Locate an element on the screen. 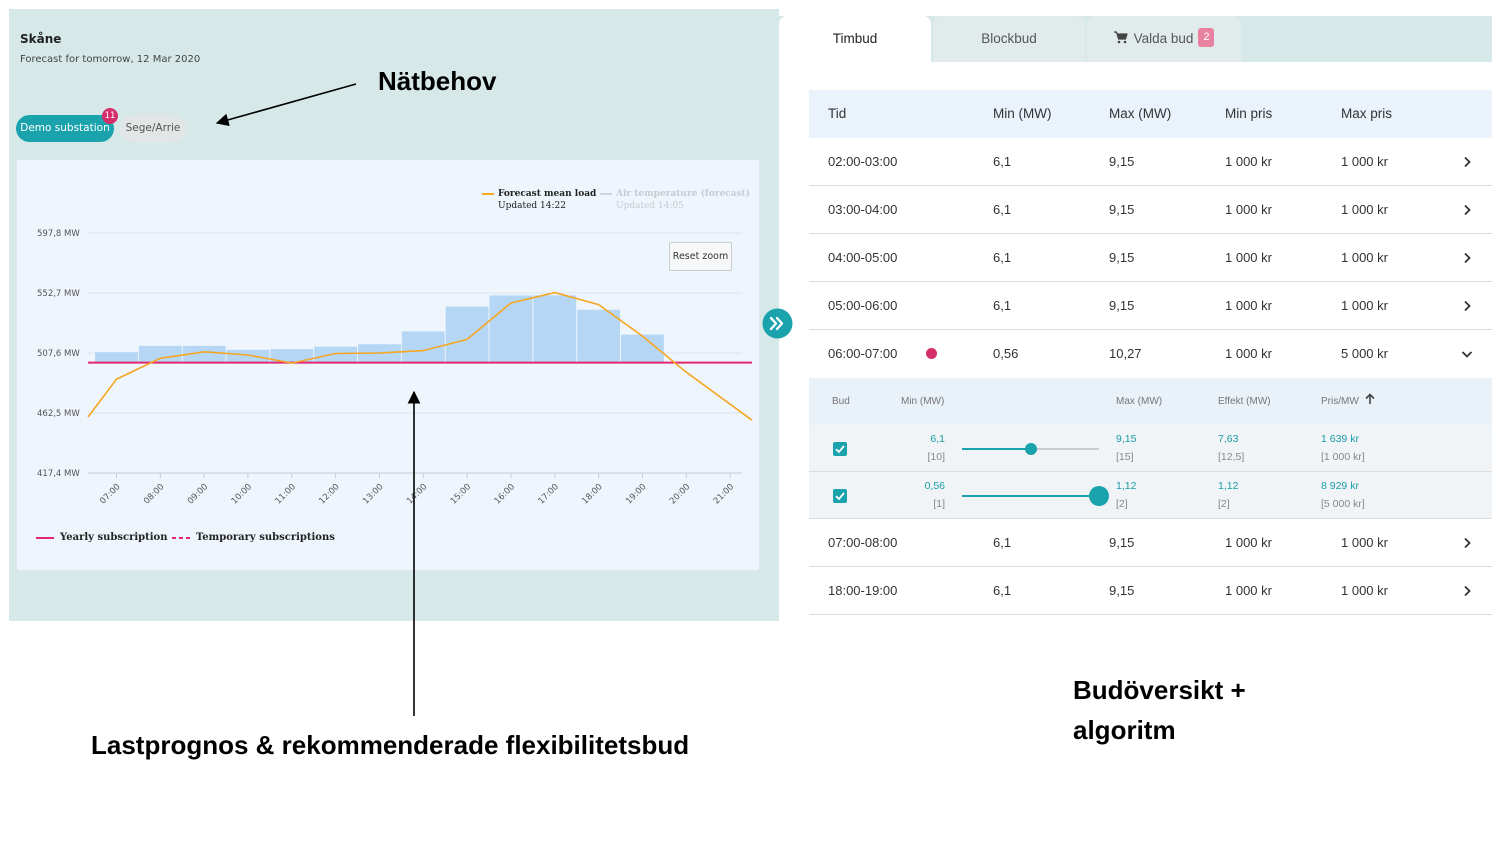  table-row: 02:00-03:00 6,1 9,15 1 000 kr 1 000 kr is located at coordinates (1150, 162).